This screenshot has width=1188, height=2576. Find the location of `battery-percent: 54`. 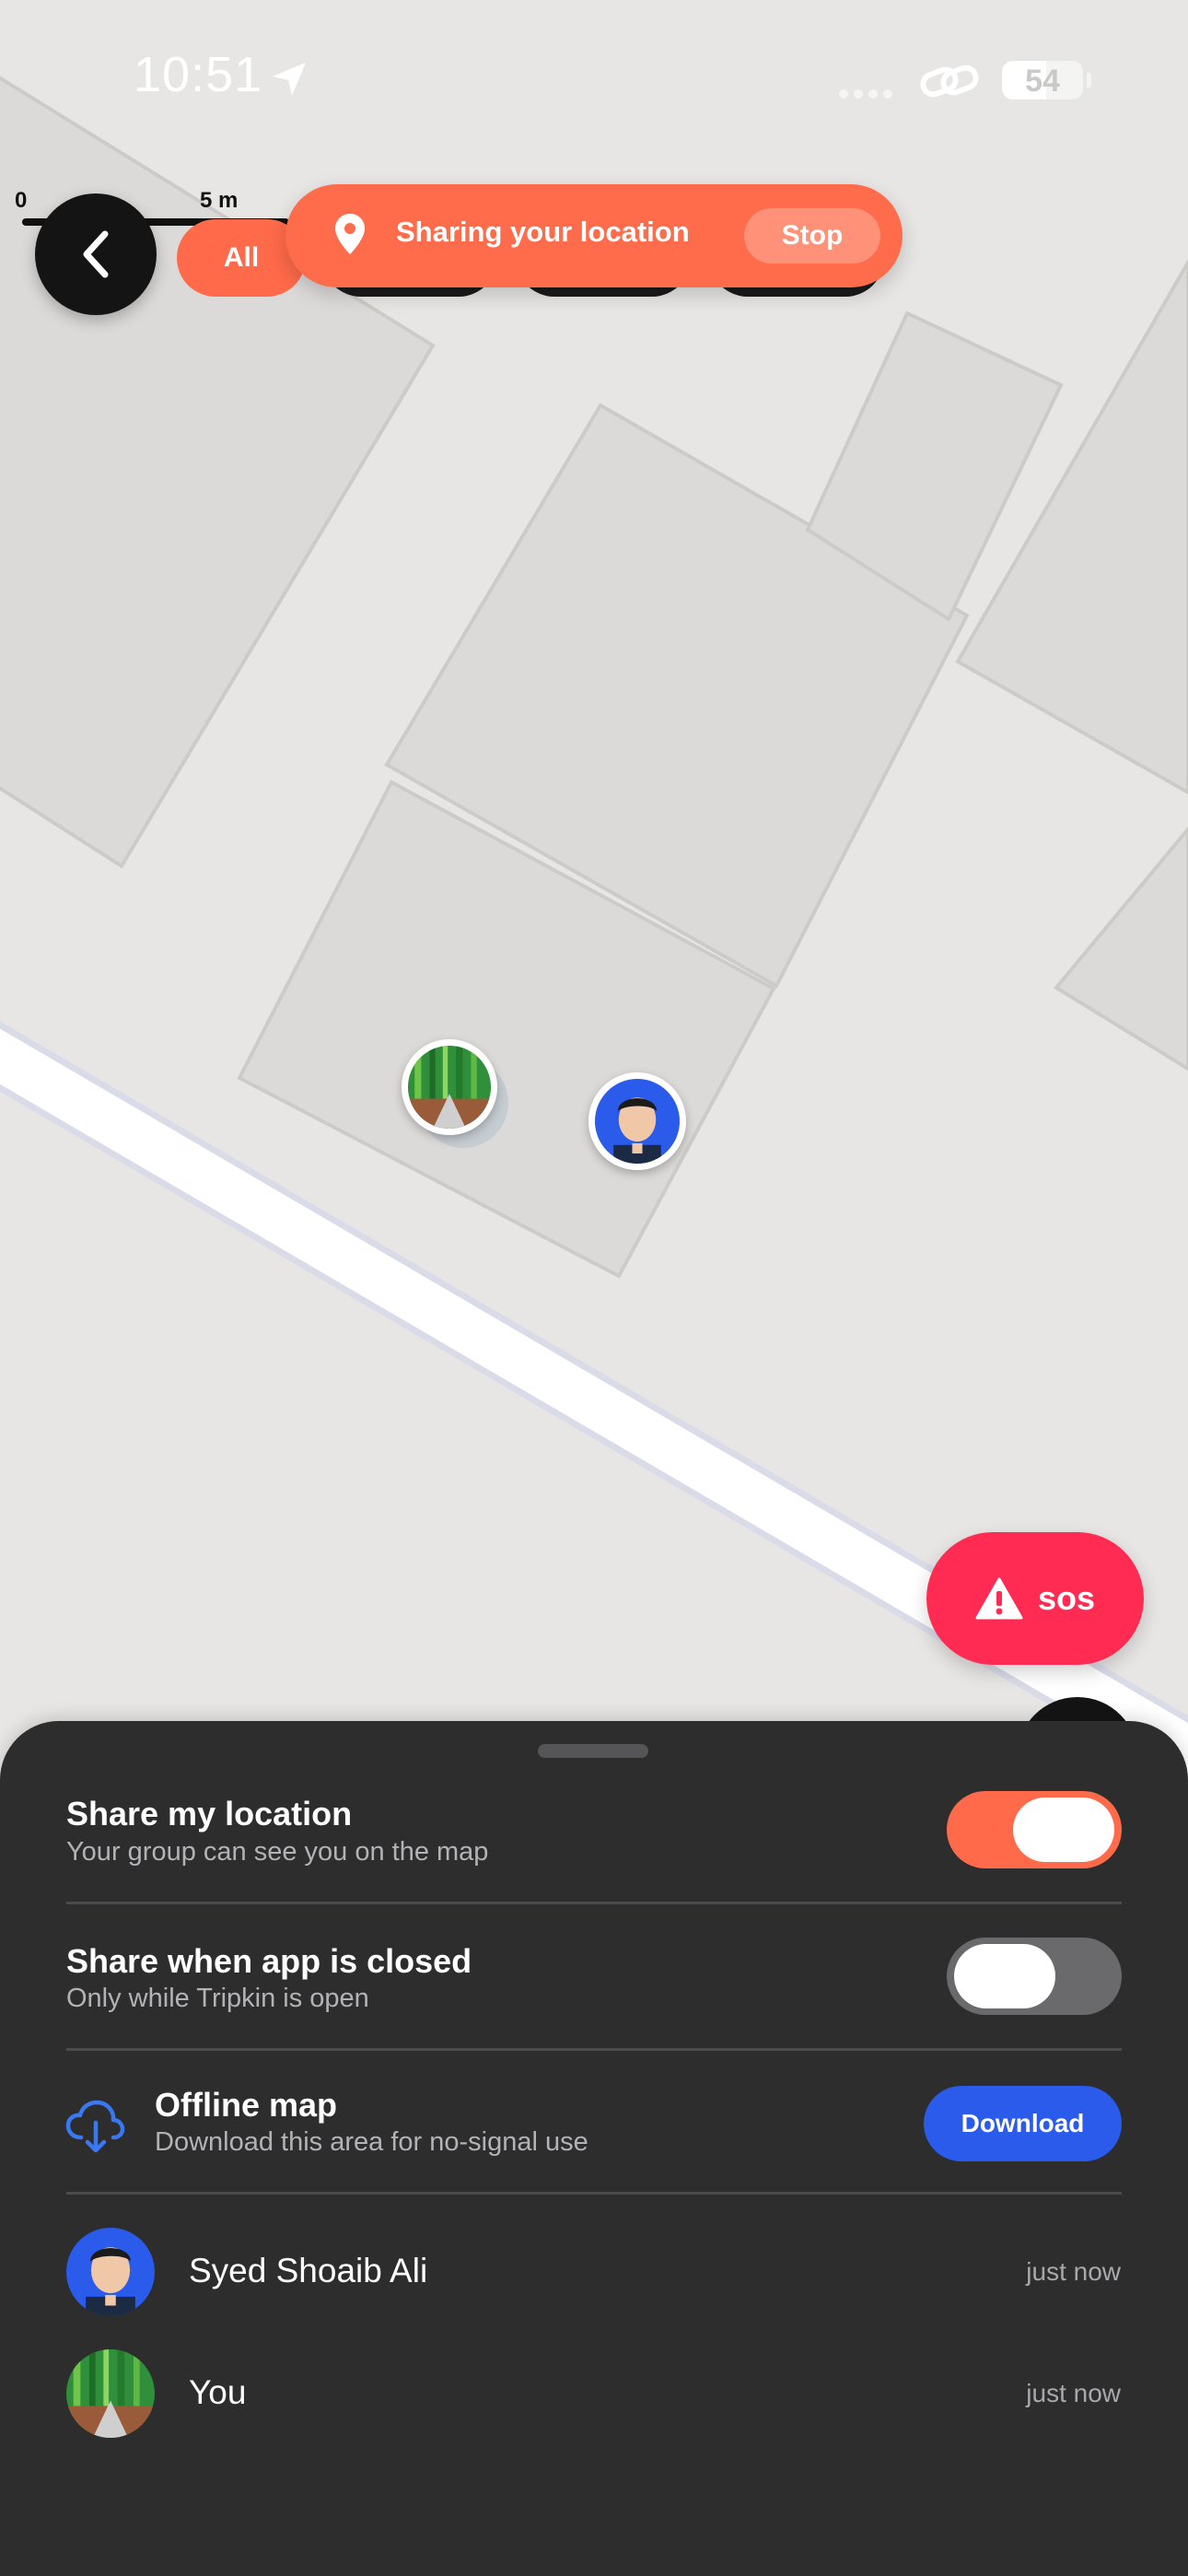

battery-percent: 54 is located at coordinates (1042, 81).